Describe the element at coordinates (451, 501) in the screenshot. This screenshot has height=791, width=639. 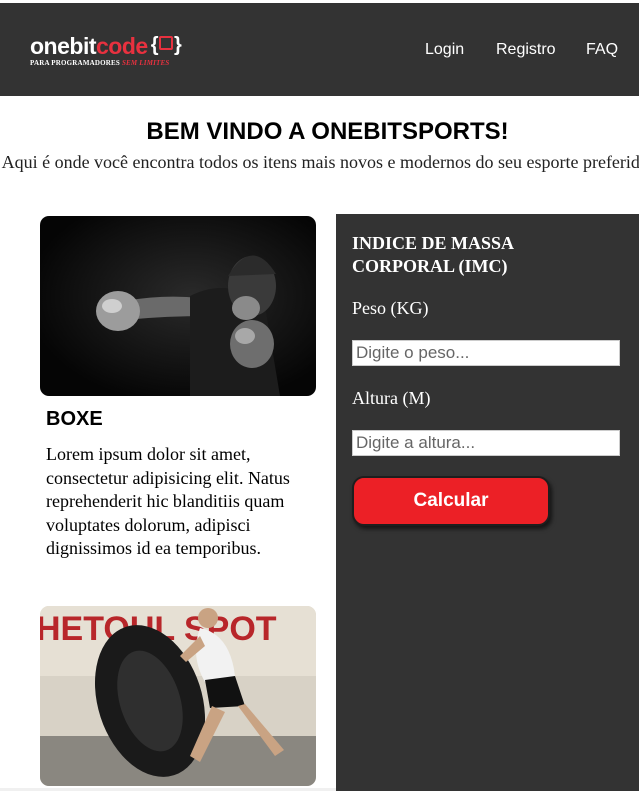
I see `calcular-button: Calcular` at that location.